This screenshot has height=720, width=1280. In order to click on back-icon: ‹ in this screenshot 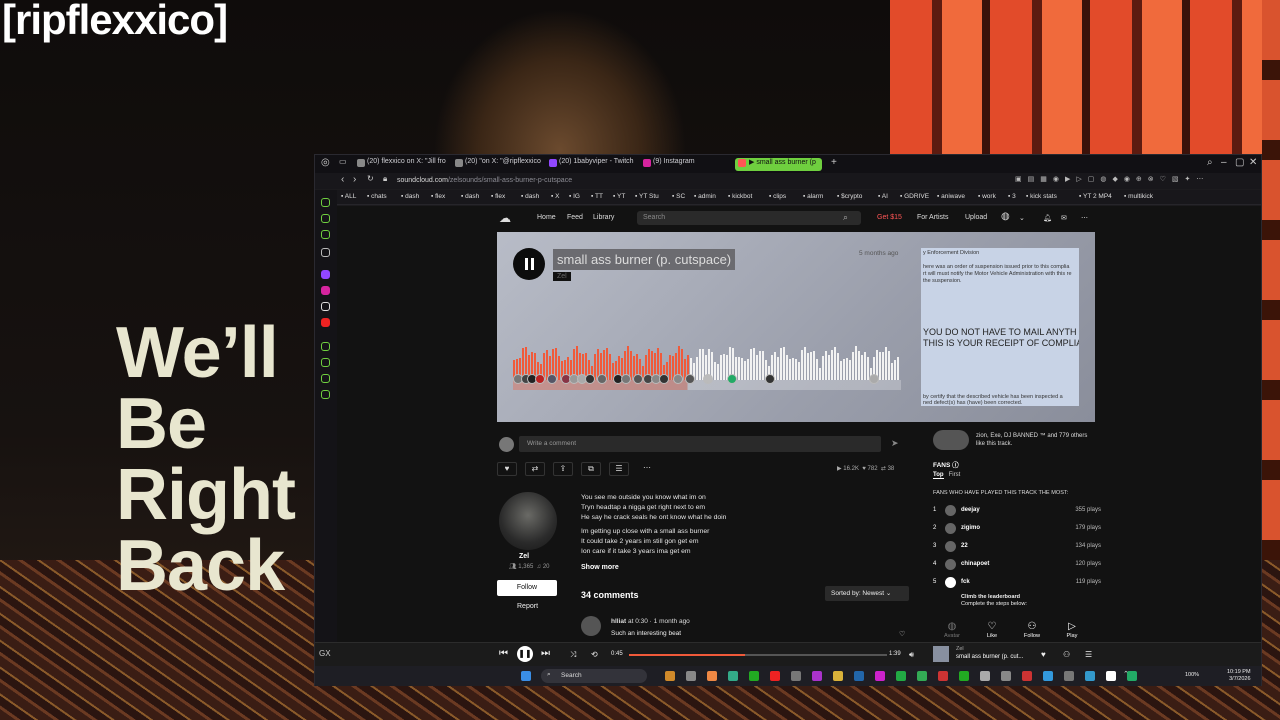, I will do `click(342, 179)`.